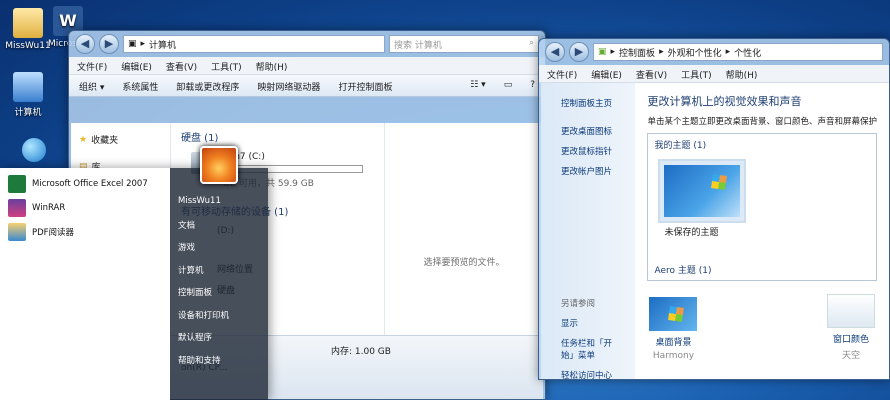 Image resolution: width=890 pixels, height=400 pixels. I want to click on address-segment-control-panel: 控制面板, so click(637, 52).